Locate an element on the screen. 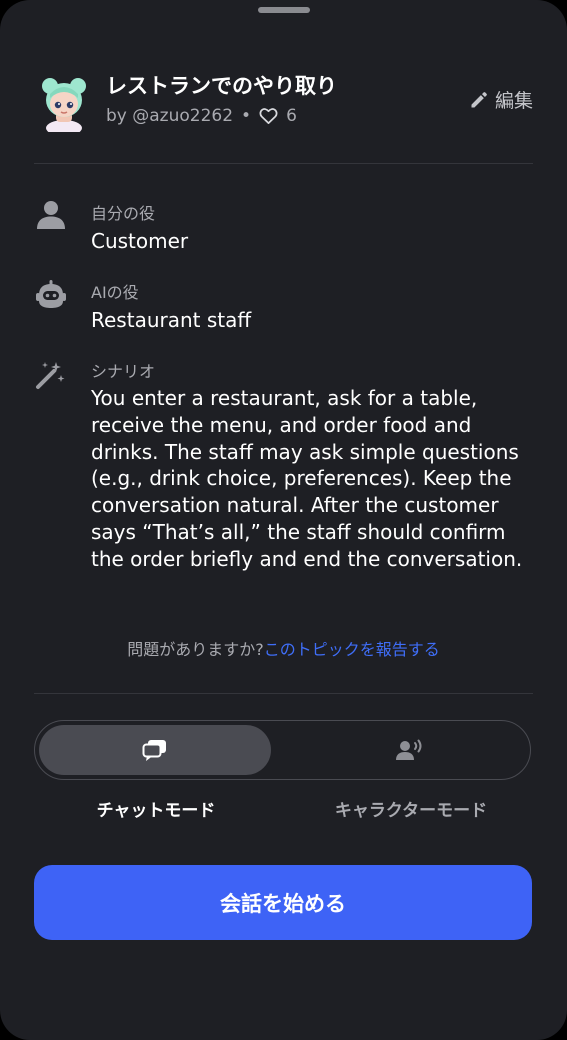 Image resolution: width=567 pixels, height=1040 pixels. sheet-grabber is located at coordinates (284, 10).